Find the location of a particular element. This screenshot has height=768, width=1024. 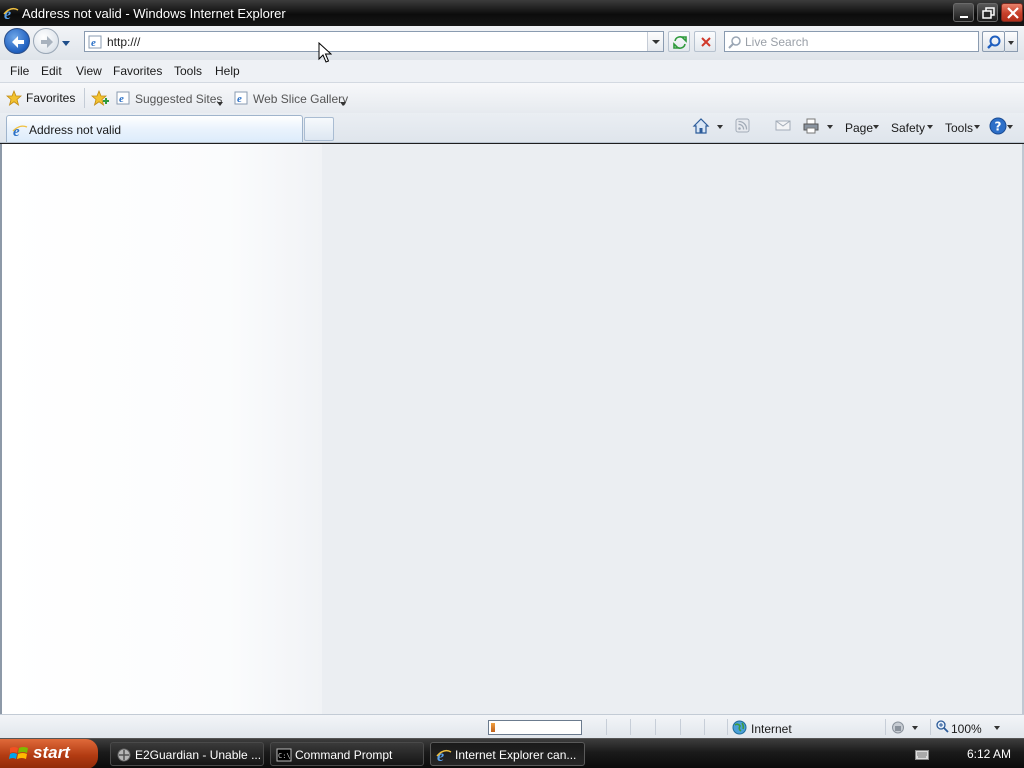

zoom-dropdown-icon is located at coordinates (997, 728).